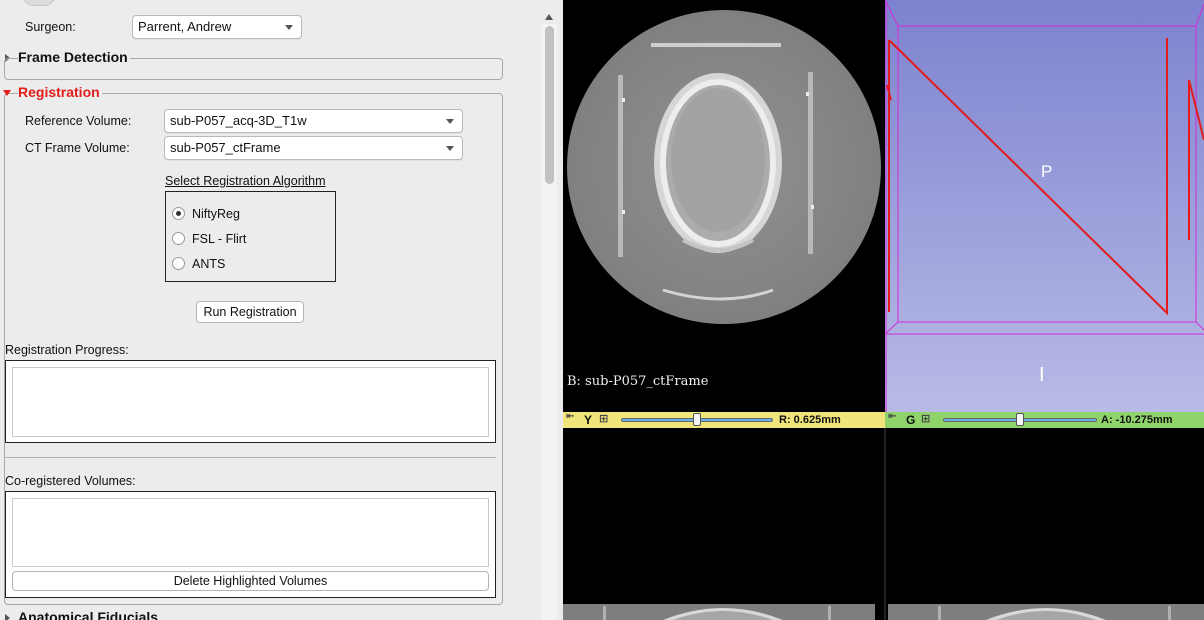 The width and height of the screenshot is (1204, 620). Describe the element at coordinates (67, 350) in the screenshot. I see `registration-progress-label: Registration Progress:` at that location.